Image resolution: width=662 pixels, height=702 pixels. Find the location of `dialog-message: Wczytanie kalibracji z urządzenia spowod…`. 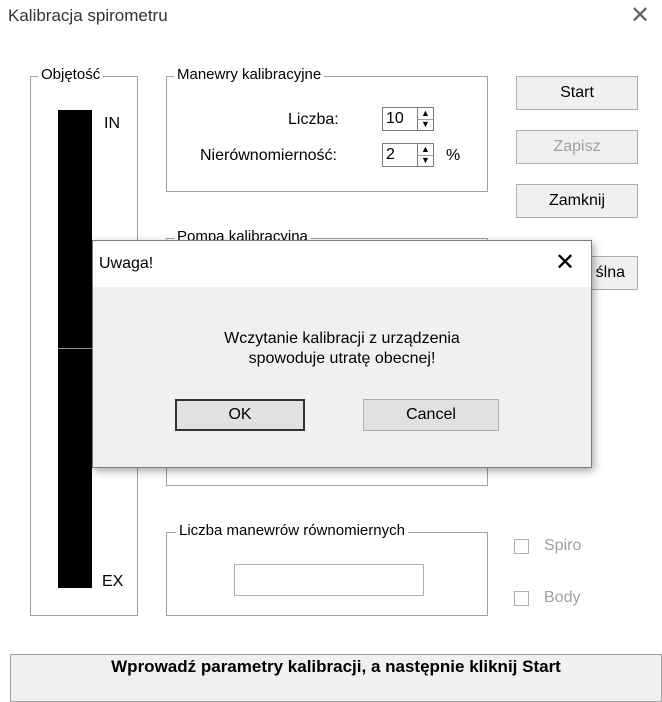

dialog-message: Wczytanie kalibracji z urządzenia spowod… is located at coordinates (342, 349).